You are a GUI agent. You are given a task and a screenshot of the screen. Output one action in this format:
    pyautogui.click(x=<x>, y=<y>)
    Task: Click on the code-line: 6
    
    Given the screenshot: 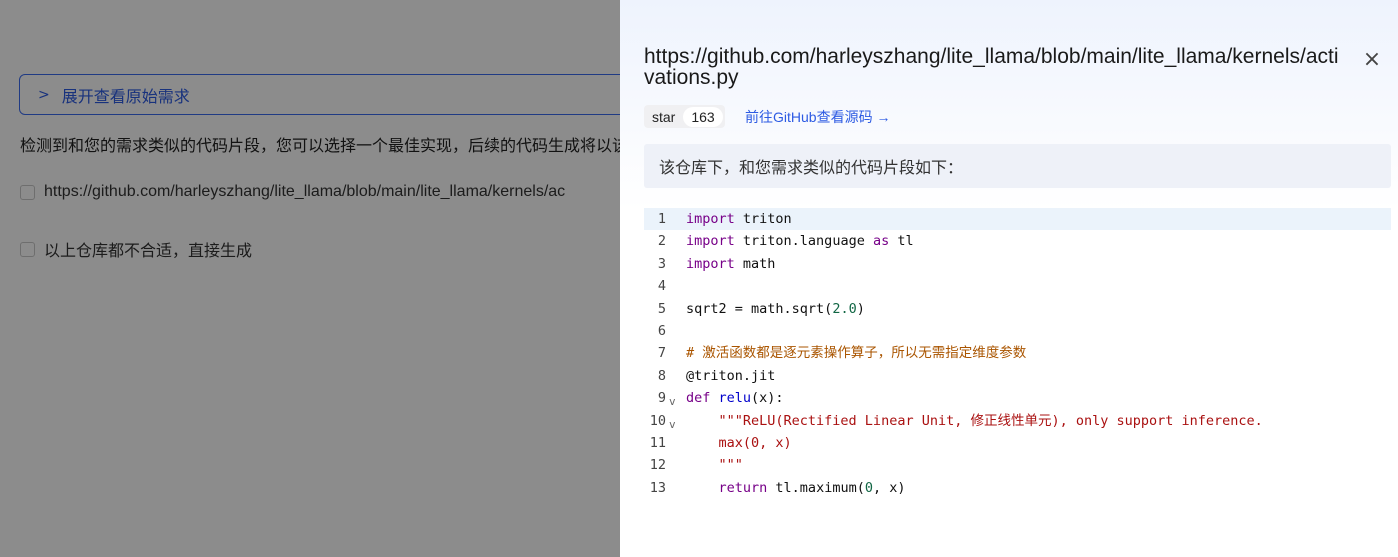 What is the action you would take?
    pyautogui.click(x=1017, y=331)
    